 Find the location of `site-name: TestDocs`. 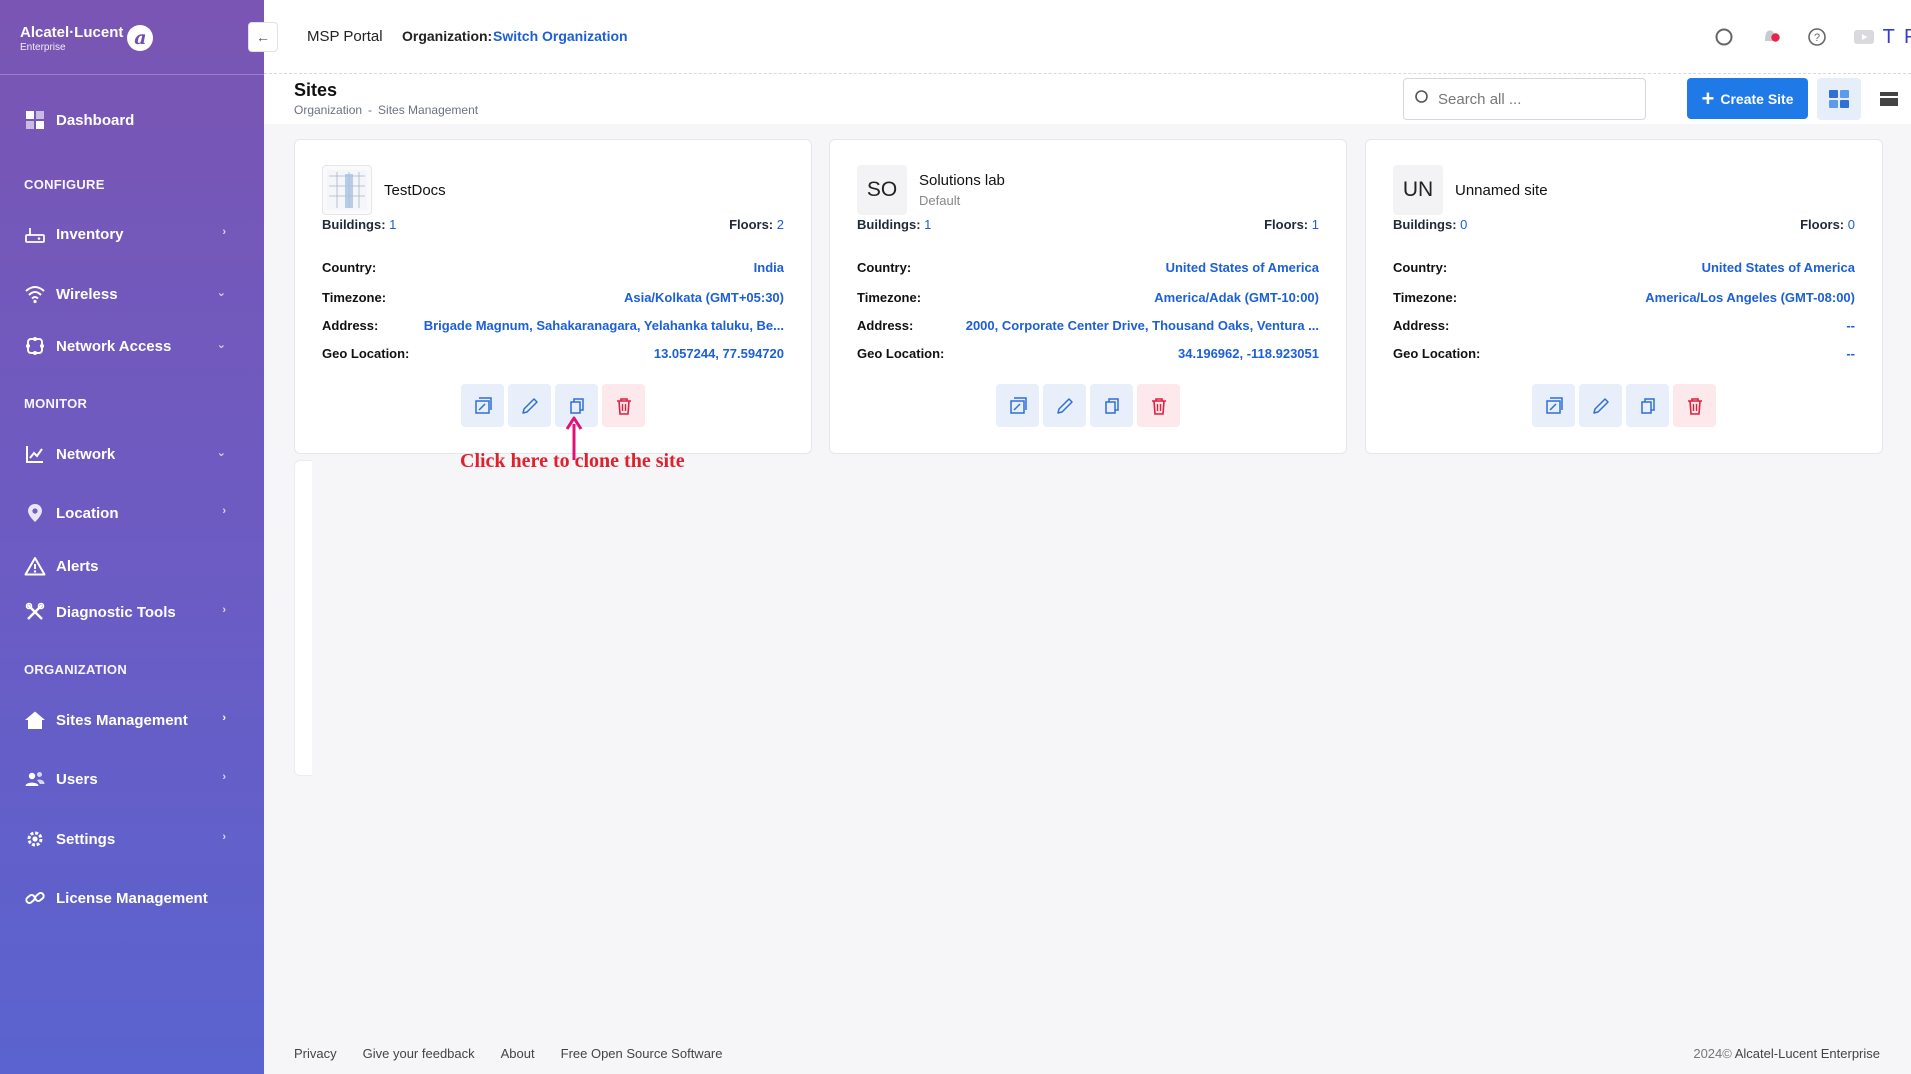

site-name: TestDocs is located at coordinates (415, 190).